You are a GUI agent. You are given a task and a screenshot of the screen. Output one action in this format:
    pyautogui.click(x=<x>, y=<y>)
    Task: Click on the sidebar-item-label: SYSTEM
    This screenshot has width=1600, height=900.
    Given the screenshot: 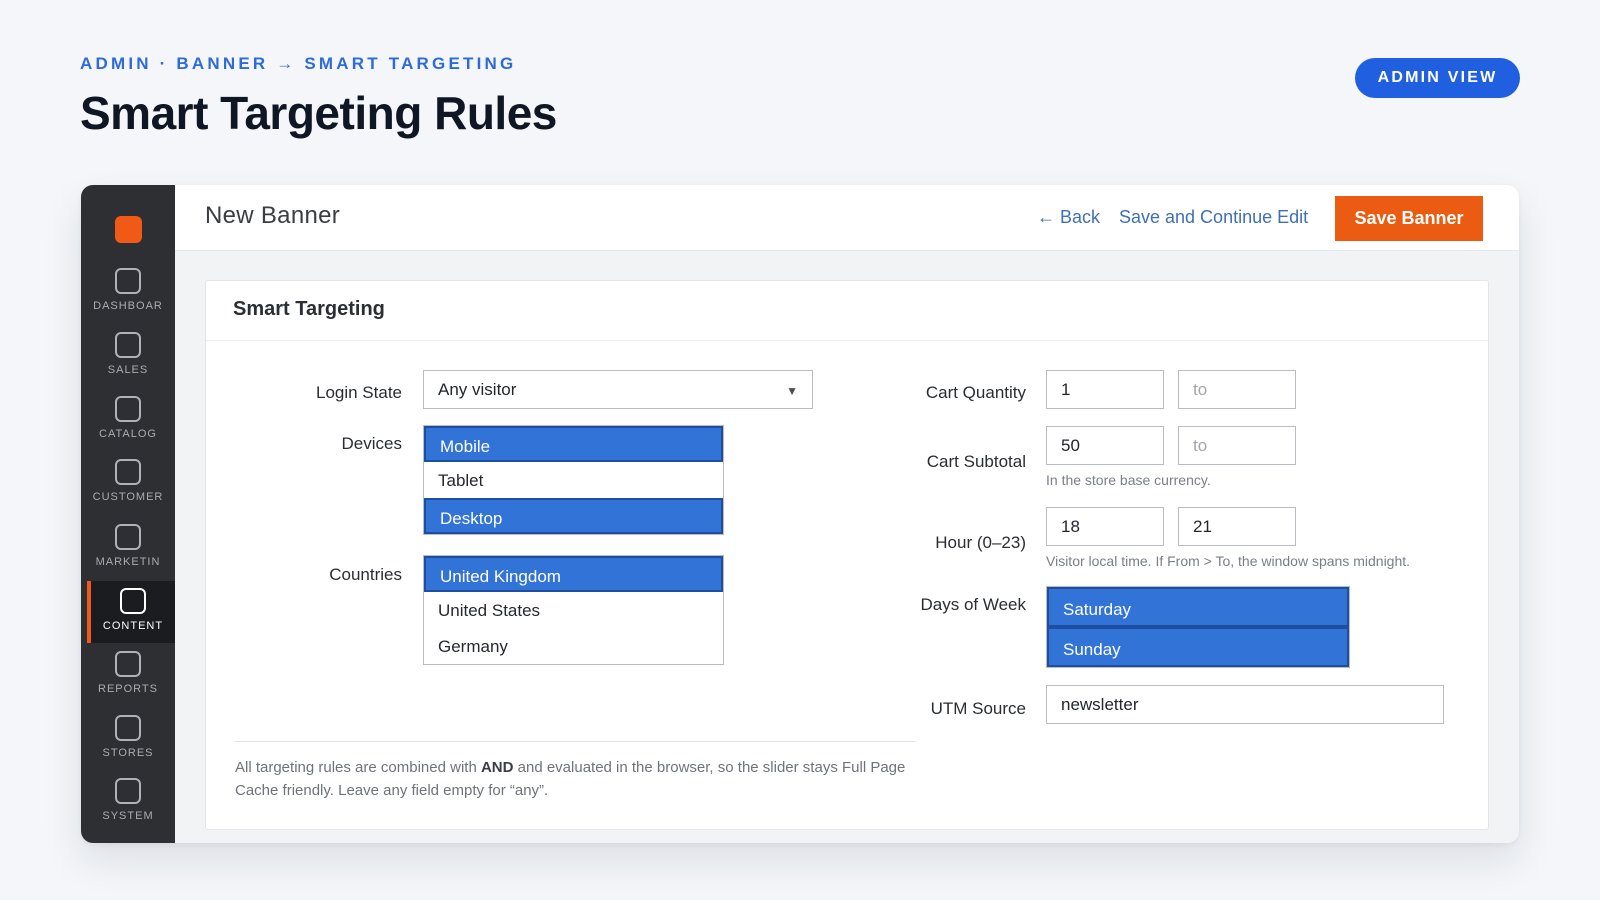 What is the action you would take?
    pyautogui.click(x=128, y=816)
    